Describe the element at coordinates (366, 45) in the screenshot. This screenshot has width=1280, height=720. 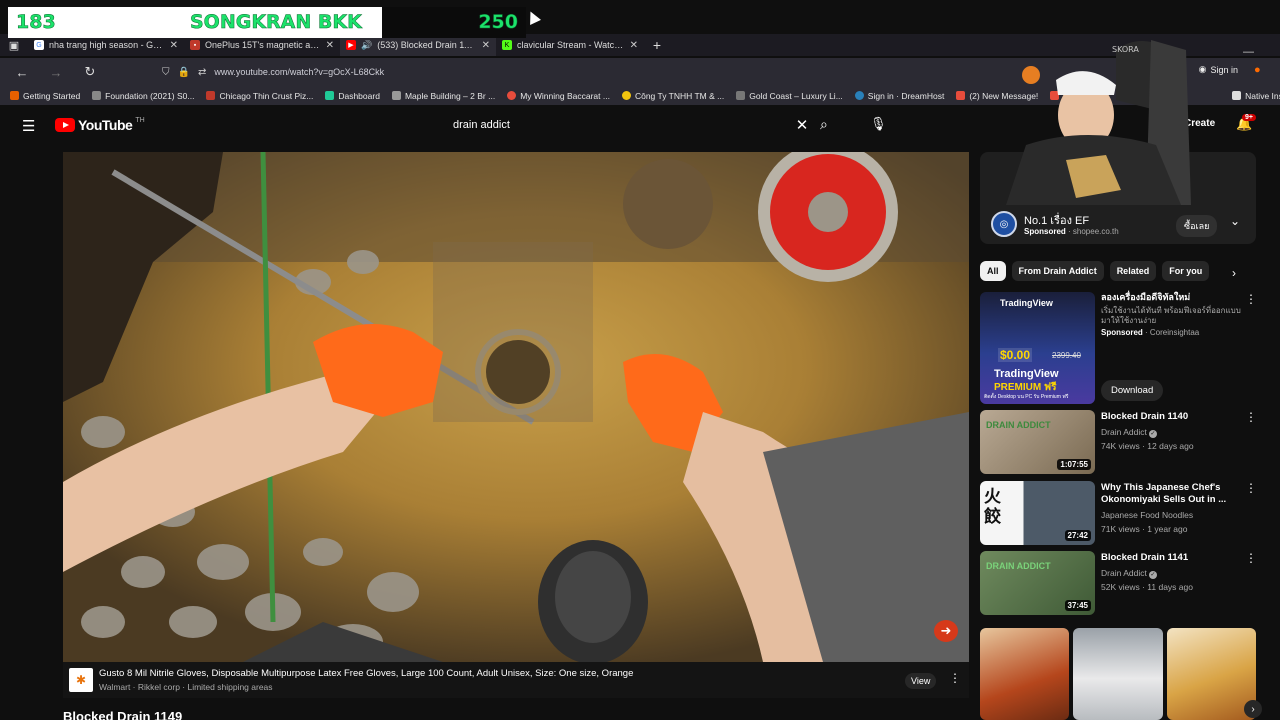
I see `speaker-icon: 🔊` at that location.